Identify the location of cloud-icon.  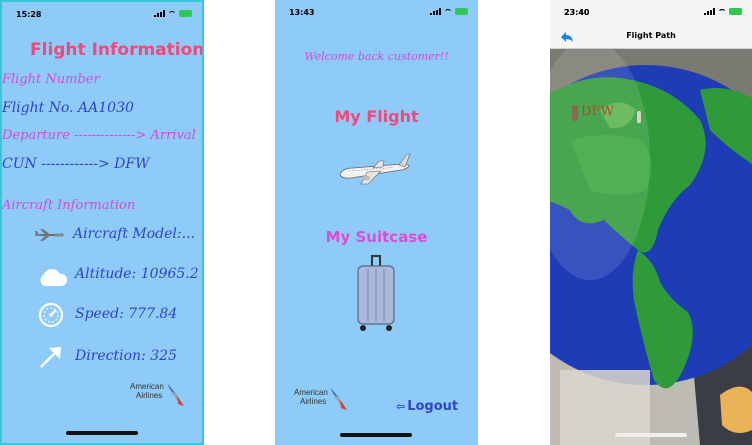
(54, 277).